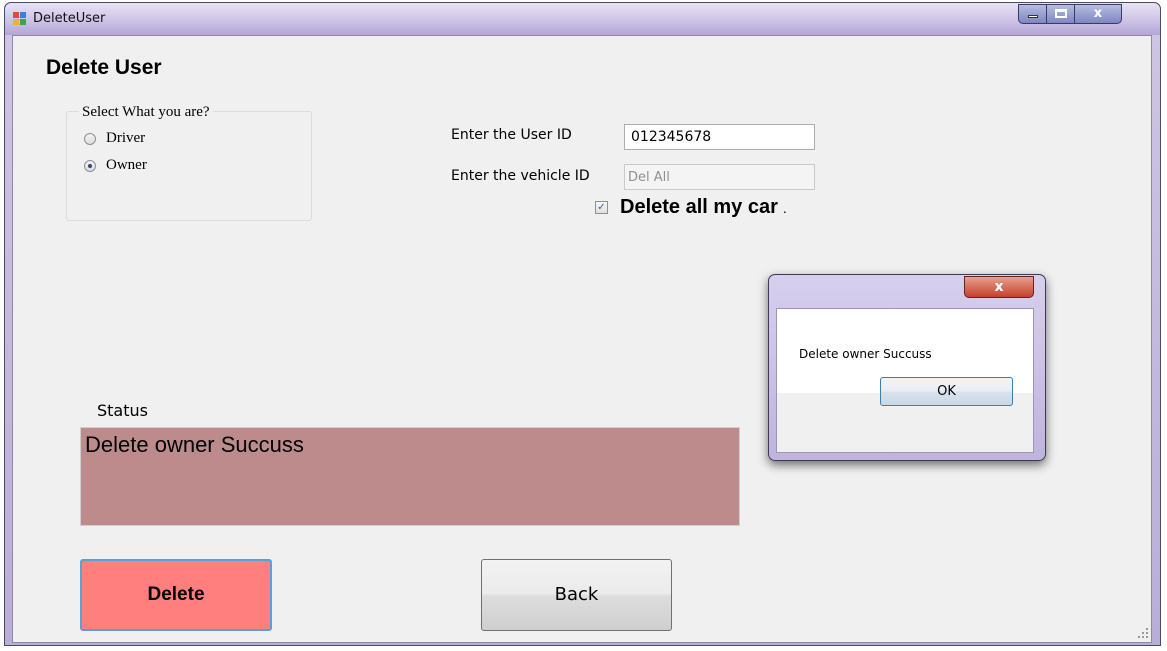 This screenshot has width=1167, height=651. Describe the element at coordinates (176, 595) in the screenshot. I see `delete-button: Delete` at that location.